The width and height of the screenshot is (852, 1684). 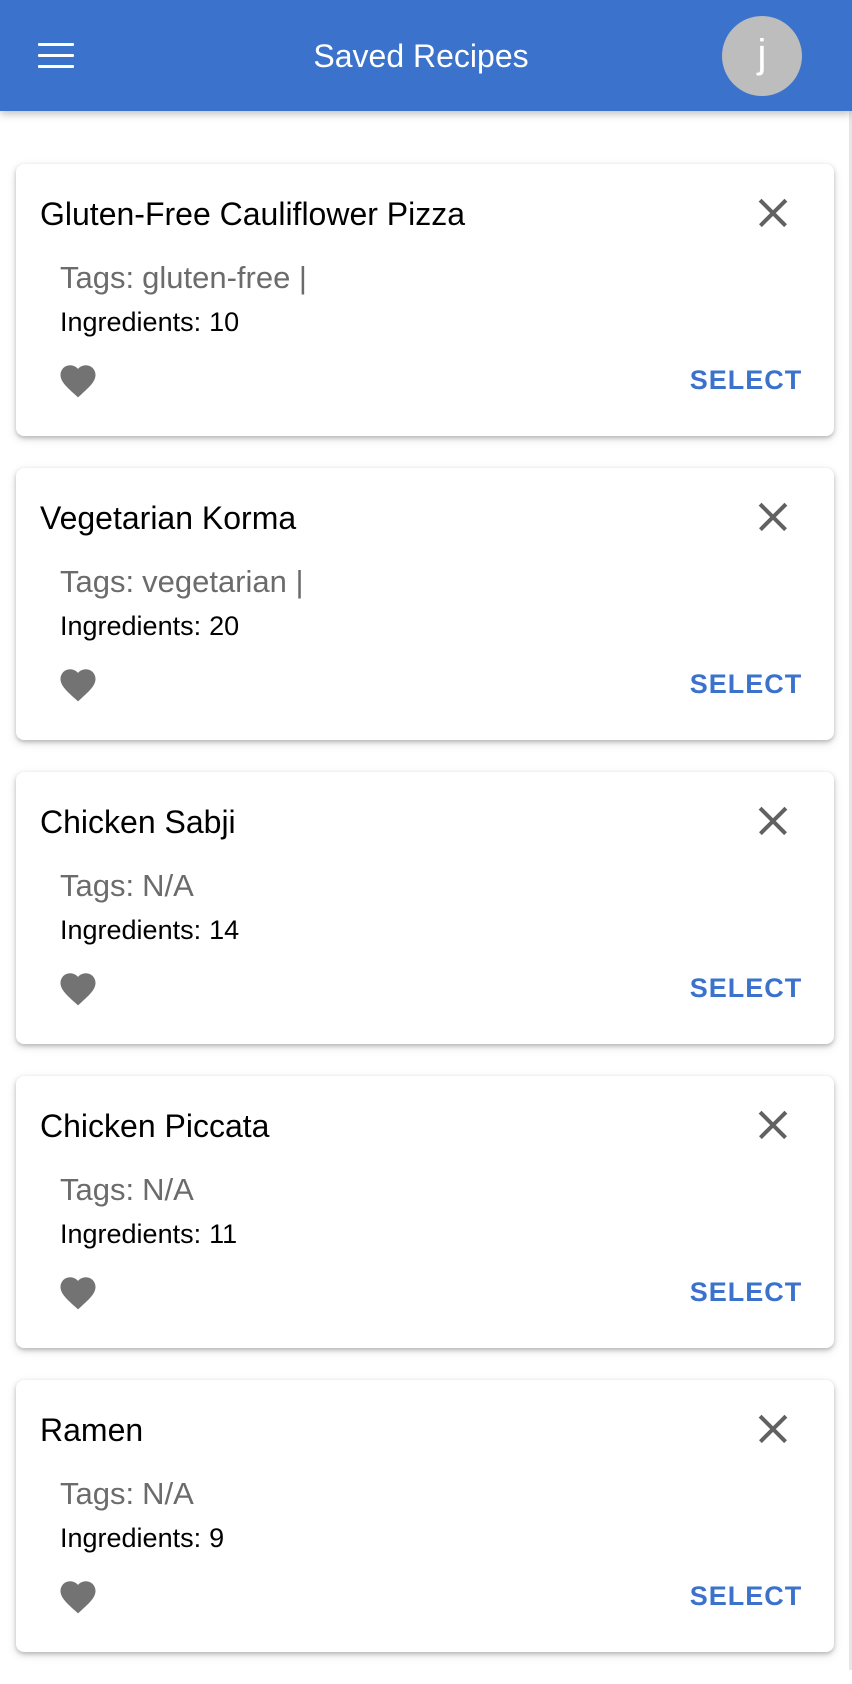 I want to click on recipe-ingredients: Ingredients: 14, so click(x=149, y=930).